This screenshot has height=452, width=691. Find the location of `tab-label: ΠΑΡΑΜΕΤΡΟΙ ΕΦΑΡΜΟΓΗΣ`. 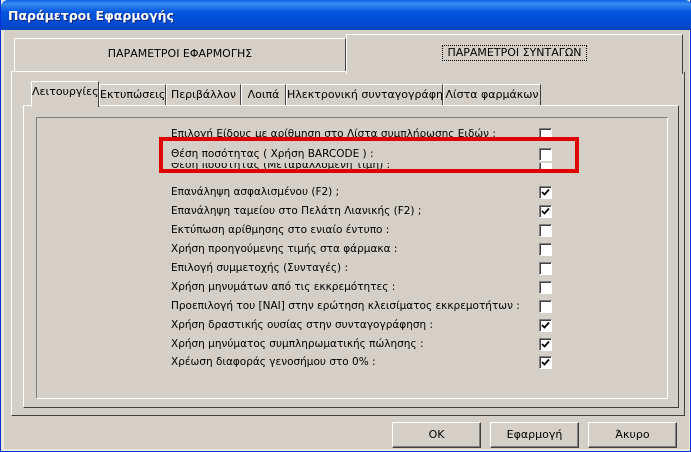

tab-label: ΠΑΡΑΜΕΤΡΟΙ ΕΦΑΡΜΟΓΗΣ is located at coordinates (180, 53).